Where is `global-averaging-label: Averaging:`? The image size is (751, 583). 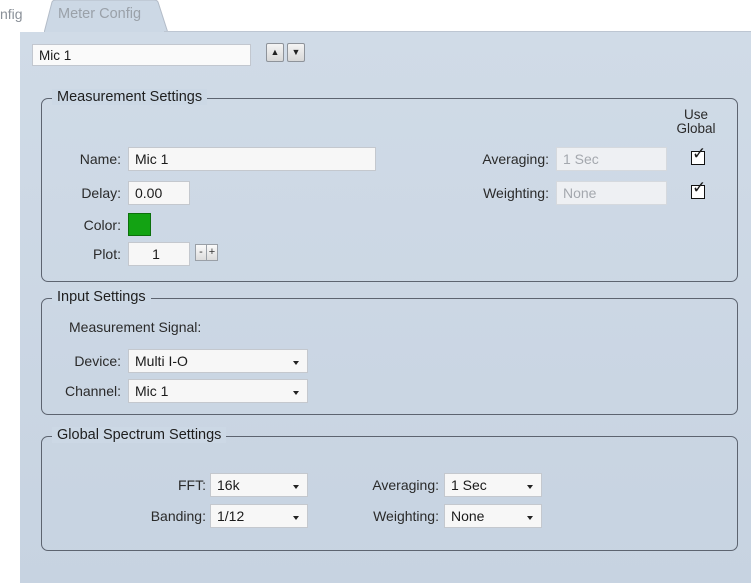
global-averaging-label: Averaging: is located at coordinates (405, 485).